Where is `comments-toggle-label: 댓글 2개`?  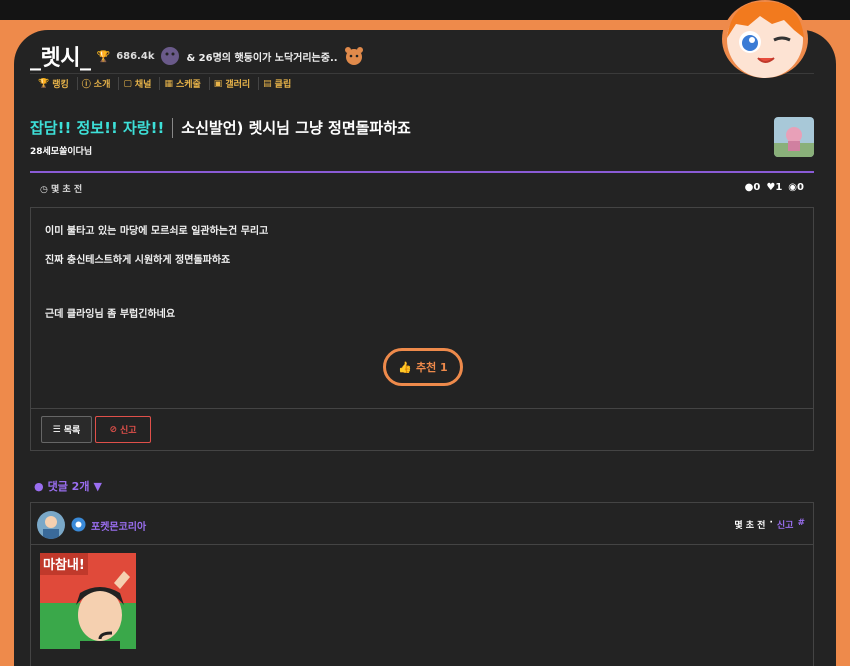
comments-toggle-label: 댓글 2개 is located at coordinates (68, 486).